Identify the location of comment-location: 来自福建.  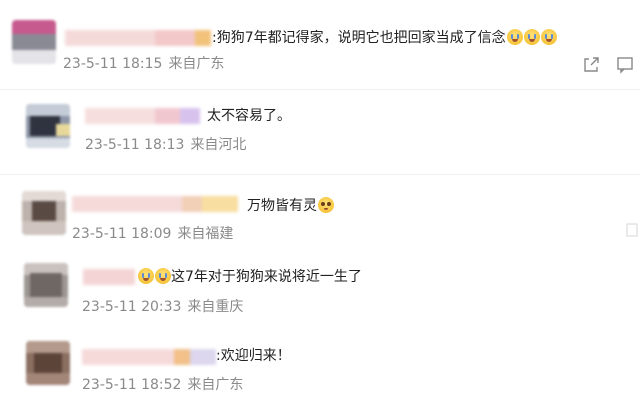
(205, 234).